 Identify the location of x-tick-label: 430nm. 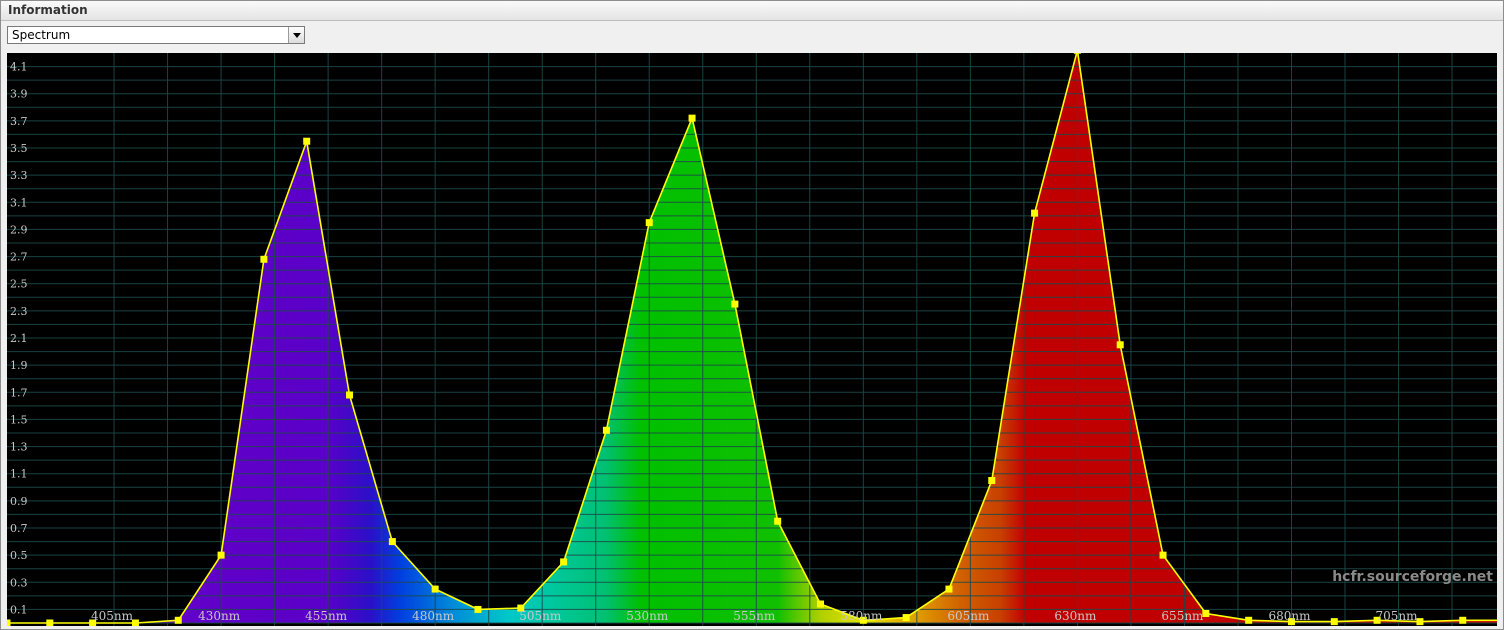
(219, 616).